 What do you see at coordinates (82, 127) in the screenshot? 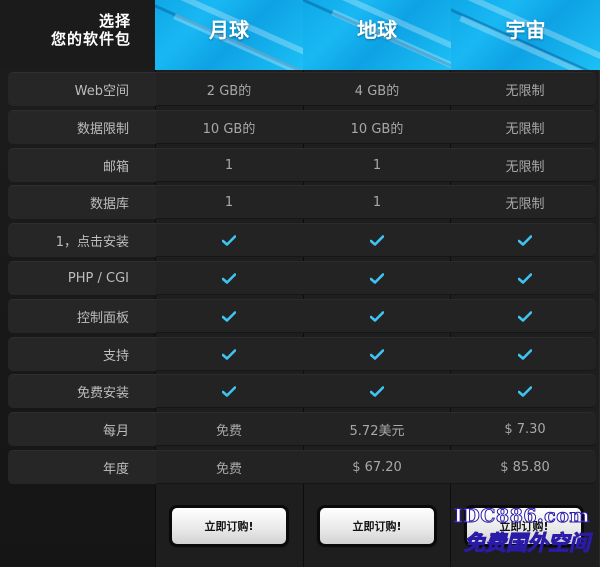
I see `row-label: 数据限制` at bounding box center [82, 127].